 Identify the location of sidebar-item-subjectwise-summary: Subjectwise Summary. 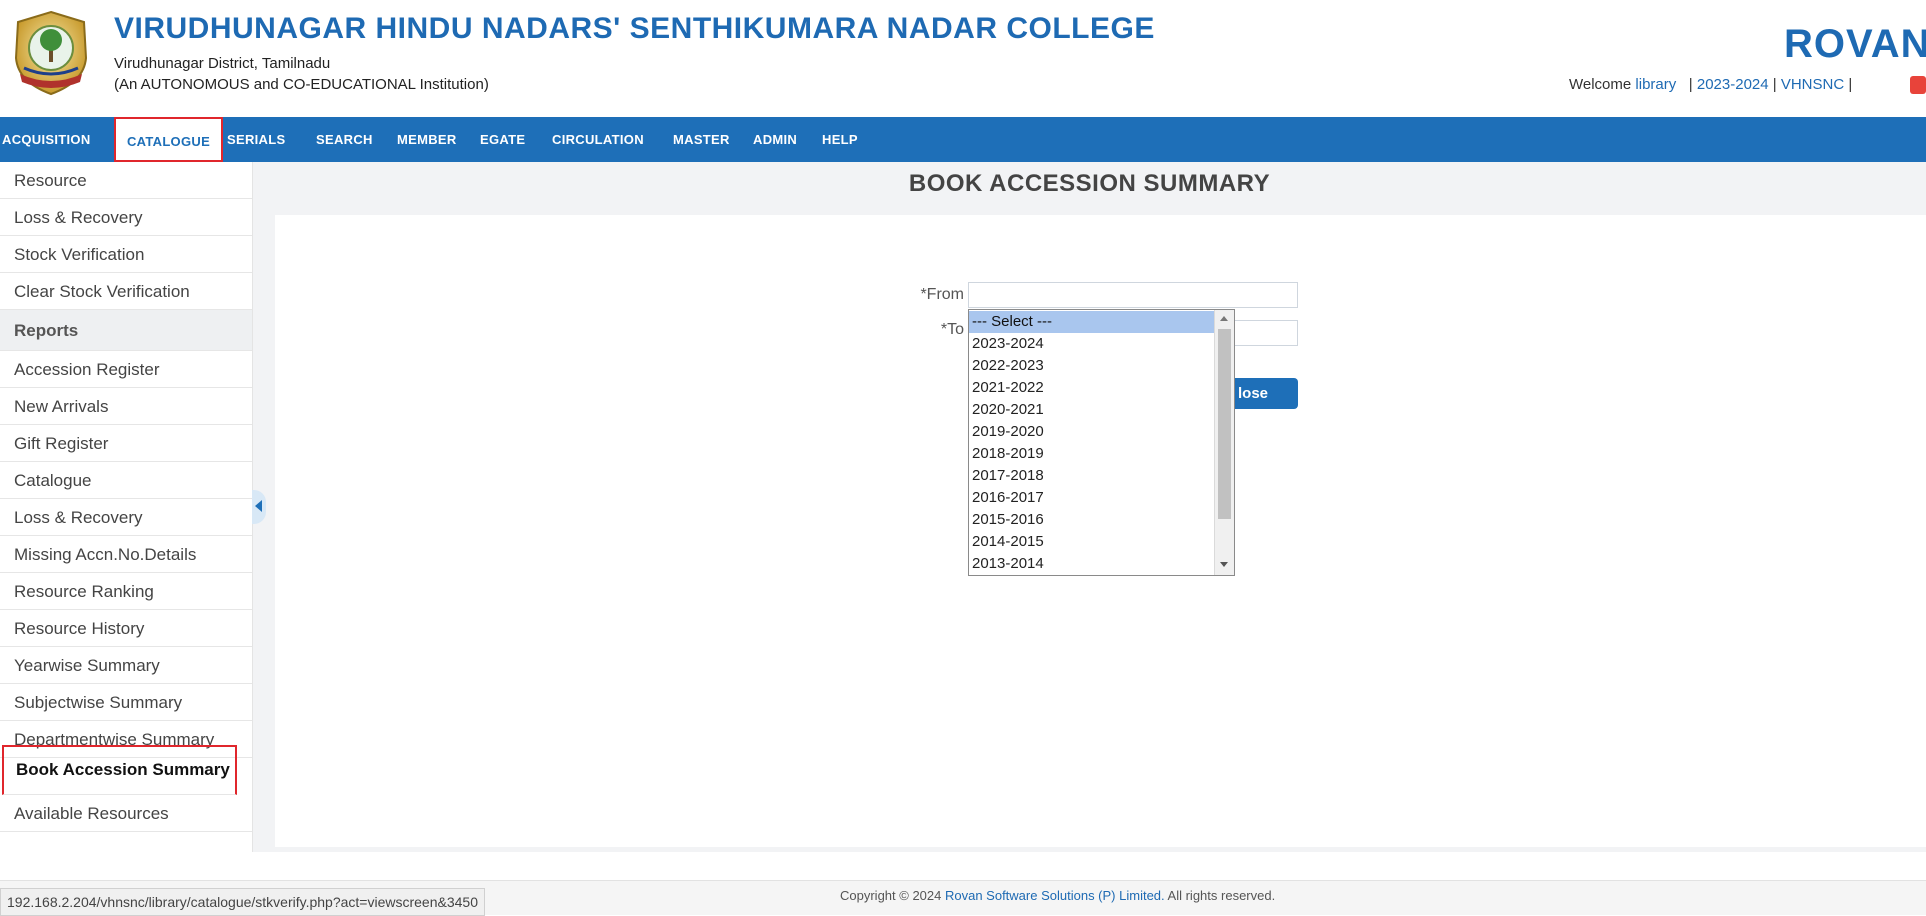
(126, 702).